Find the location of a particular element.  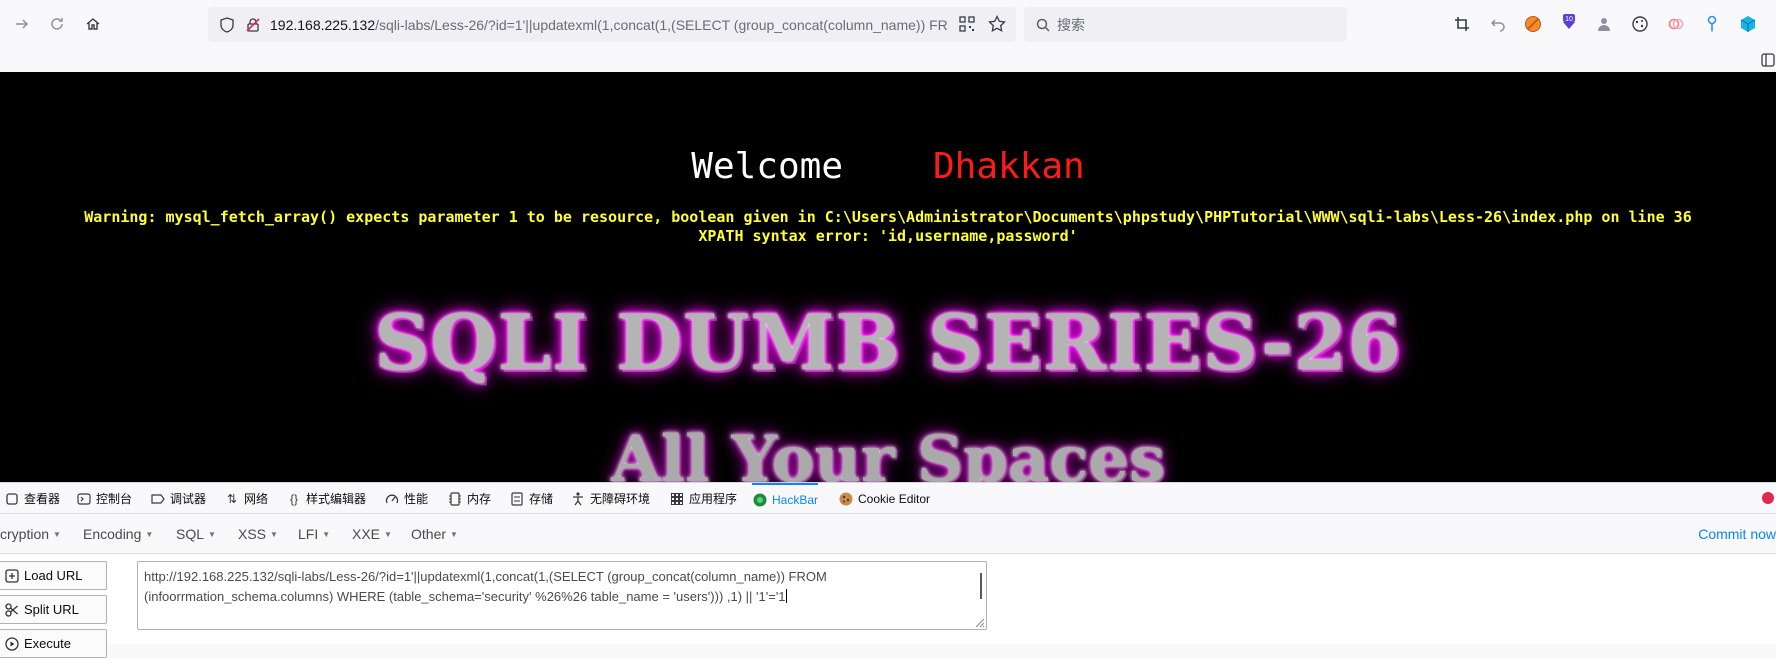

load-icon is located at coordinates (12, 576).